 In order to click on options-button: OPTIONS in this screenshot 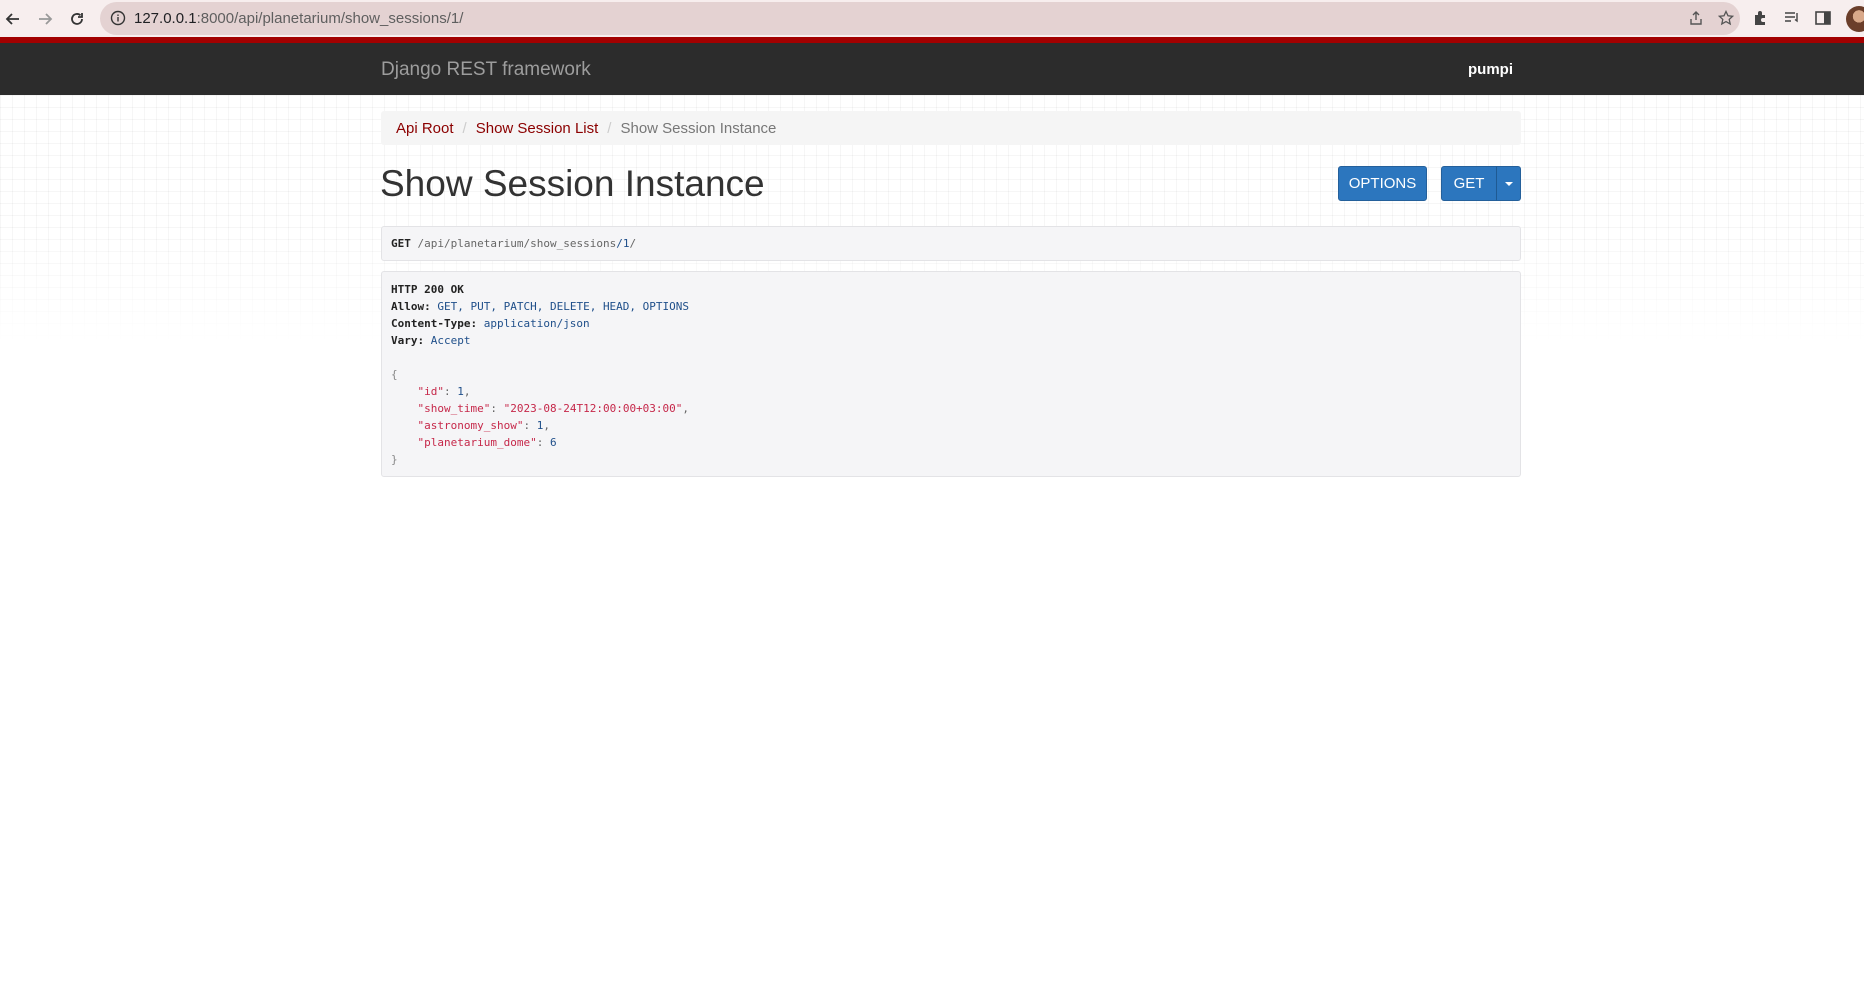, I will do `click(1382, 183)`.